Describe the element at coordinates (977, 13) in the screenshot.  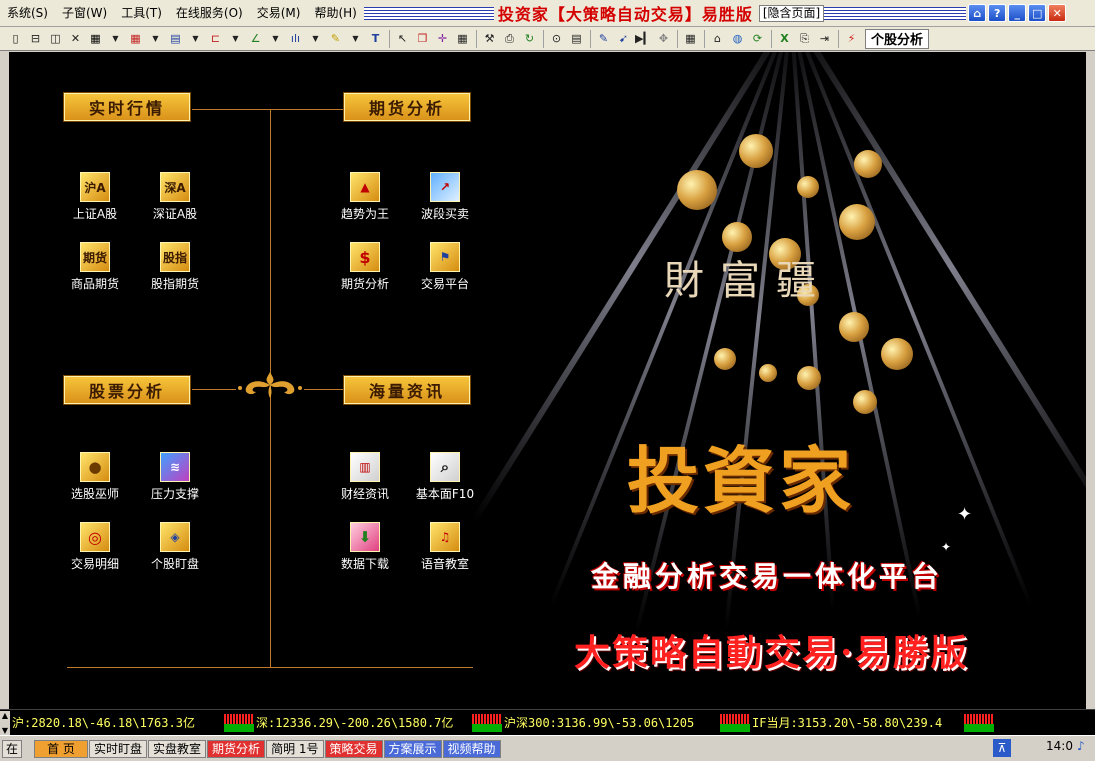
I see `home-icon: ⌂` at that location.